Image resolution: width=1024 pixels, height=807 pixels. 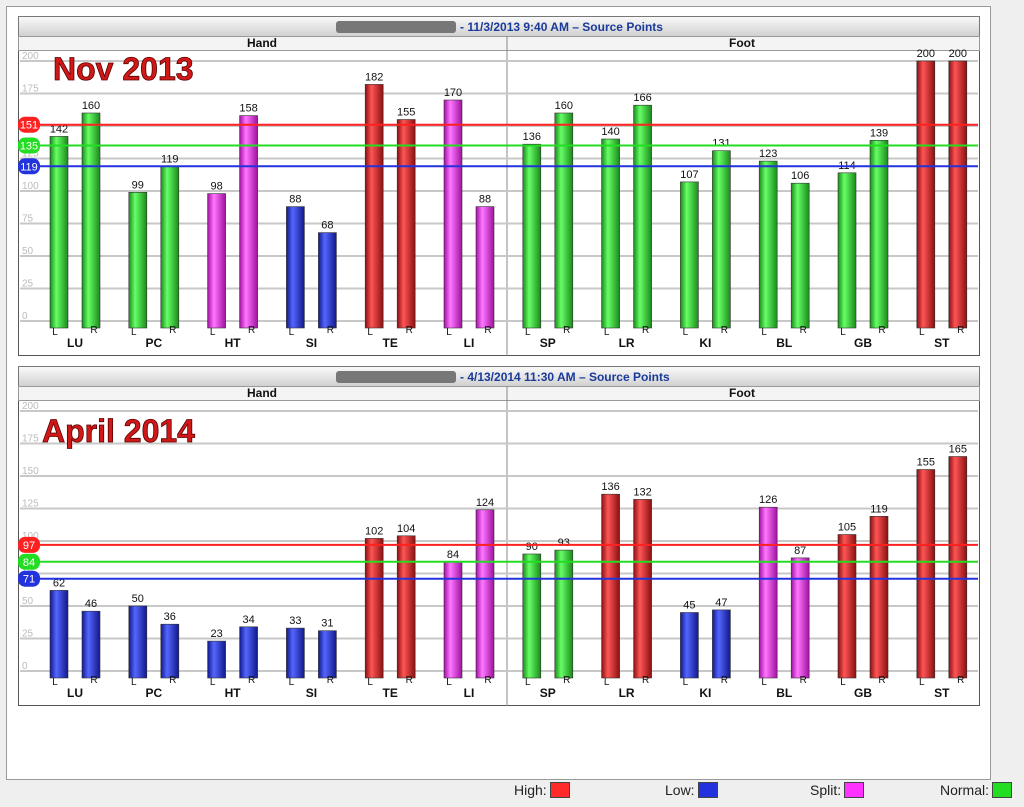 I want to click on bar-value-label: 170, so click(x=453, y=93).